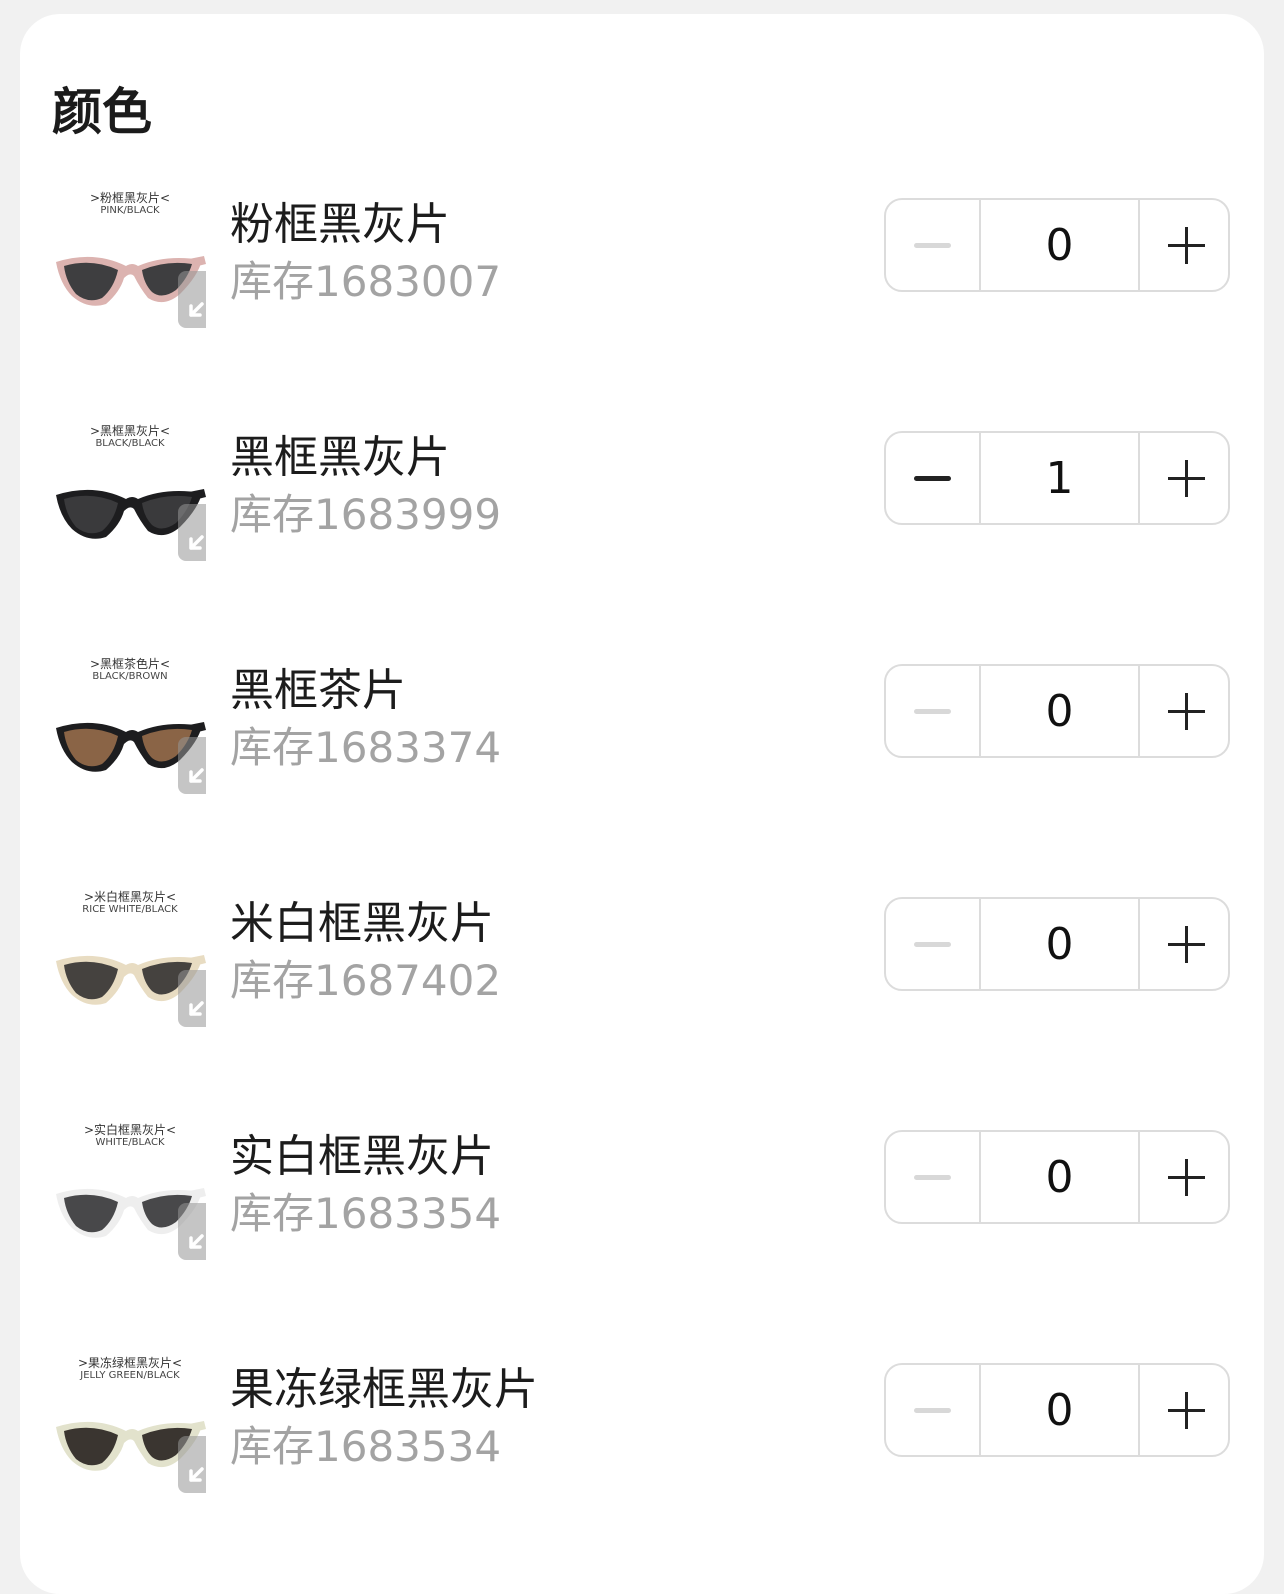 This screenshot has height=1594, width=1284. Describe the element at coordinates (642, 266) in the screenshot. I see `color-option-row: >粉框黑灰片< PINK/BLACK 粉框黑灰片 库存1683007 0` at that location.